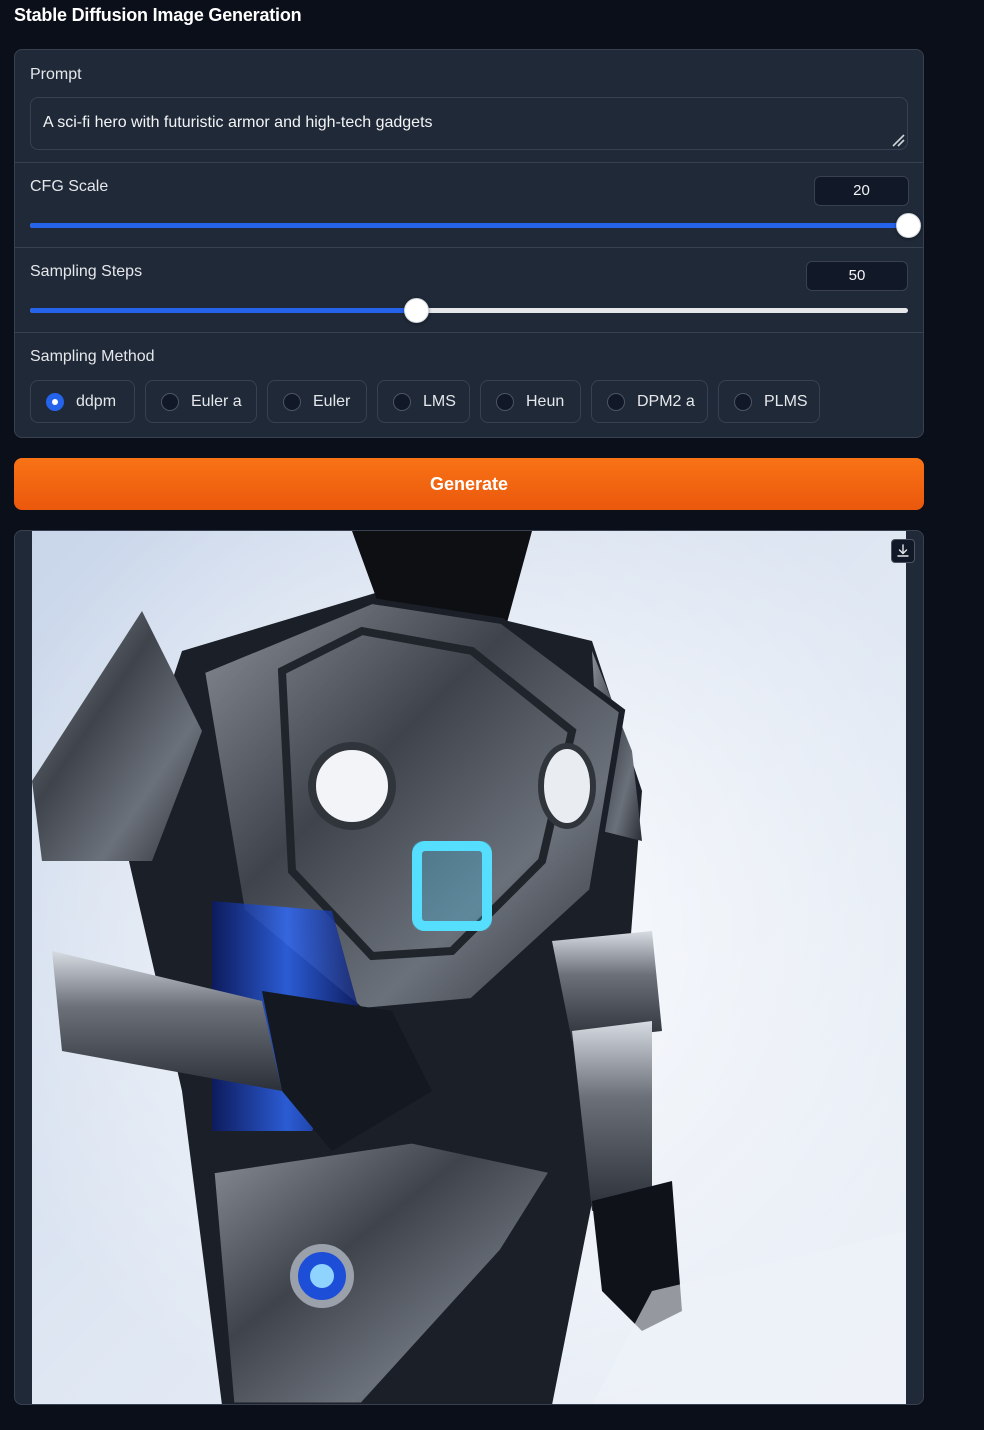 The image size is (984, 1430). What do you see at coordinates (56, 74) in the screenshot?
I see `prompt-label: Prompt` at bounding box center [56, 74].